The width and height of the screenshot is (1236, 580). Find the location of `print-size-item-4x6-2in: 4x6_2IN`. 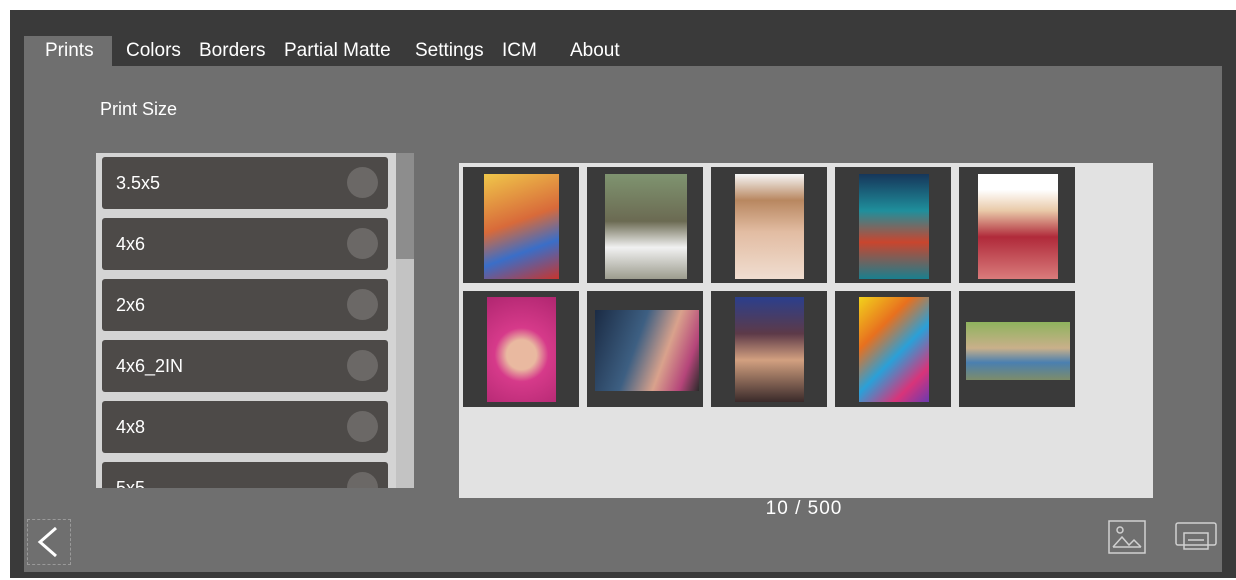

print-size-item-4x6-2in: 4x6_2IN is located at coordinates (245, 366).